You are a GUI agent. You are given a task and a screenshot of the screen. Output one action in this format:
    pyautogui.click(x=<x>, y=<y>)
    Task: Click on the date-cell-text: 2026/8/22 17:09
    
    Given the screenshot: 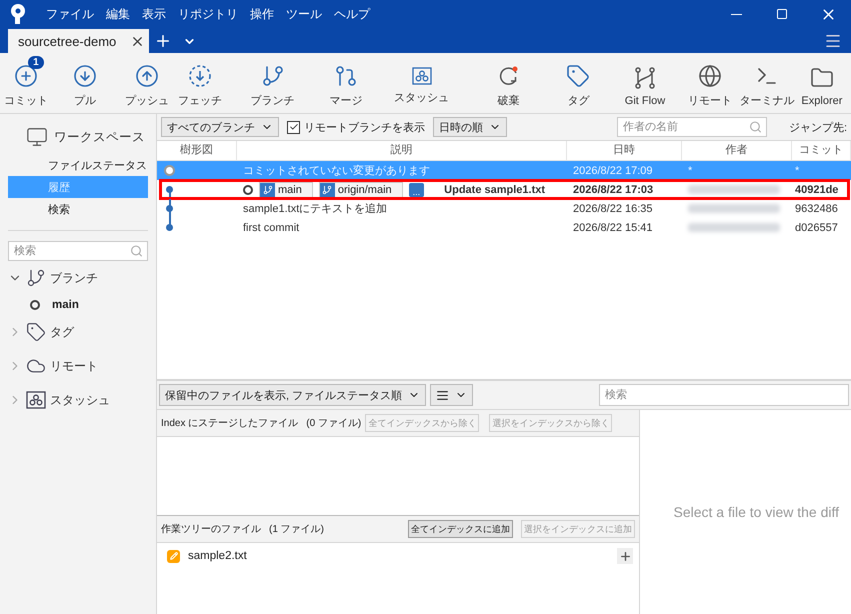 What is the action you would take?
    pyautogui.click(x=613, y=170)
    